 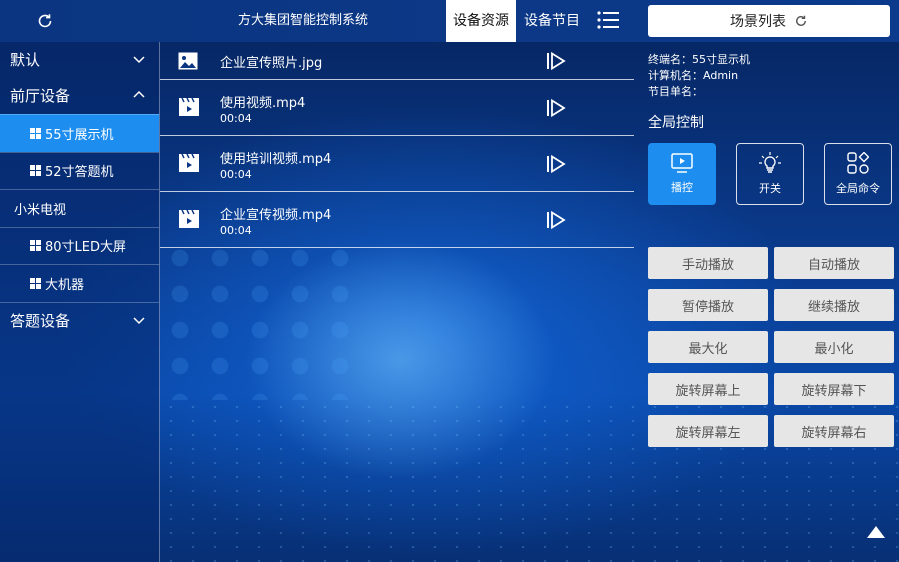 What do you see at coordinates (770, 162) in the screenshot?
I see `lightbulb-icon` at bounding box center [770, 162].